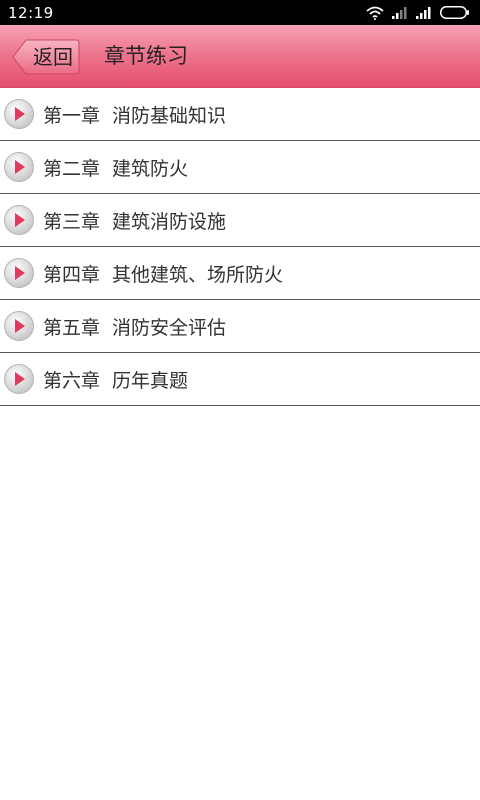  I want to click on chapter-number: 第五章, so click(72, 327).